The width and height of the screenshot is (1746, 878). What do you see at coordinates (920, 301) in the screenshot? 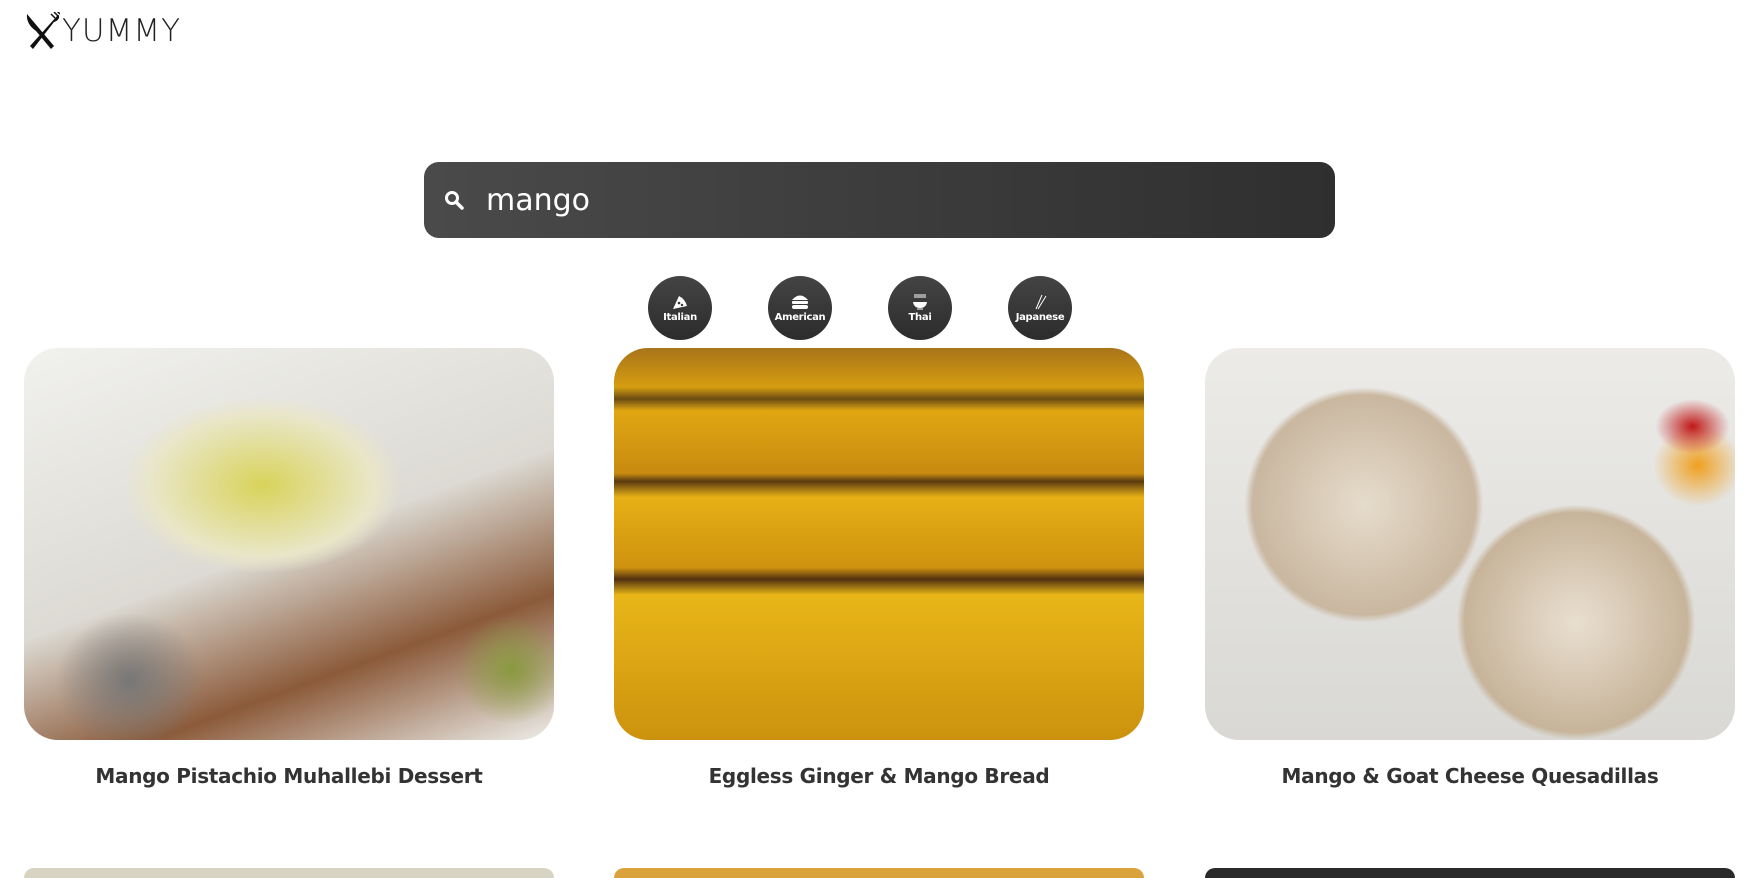
I see `noodle-bowl-icon` at bounding box center [920, 301].